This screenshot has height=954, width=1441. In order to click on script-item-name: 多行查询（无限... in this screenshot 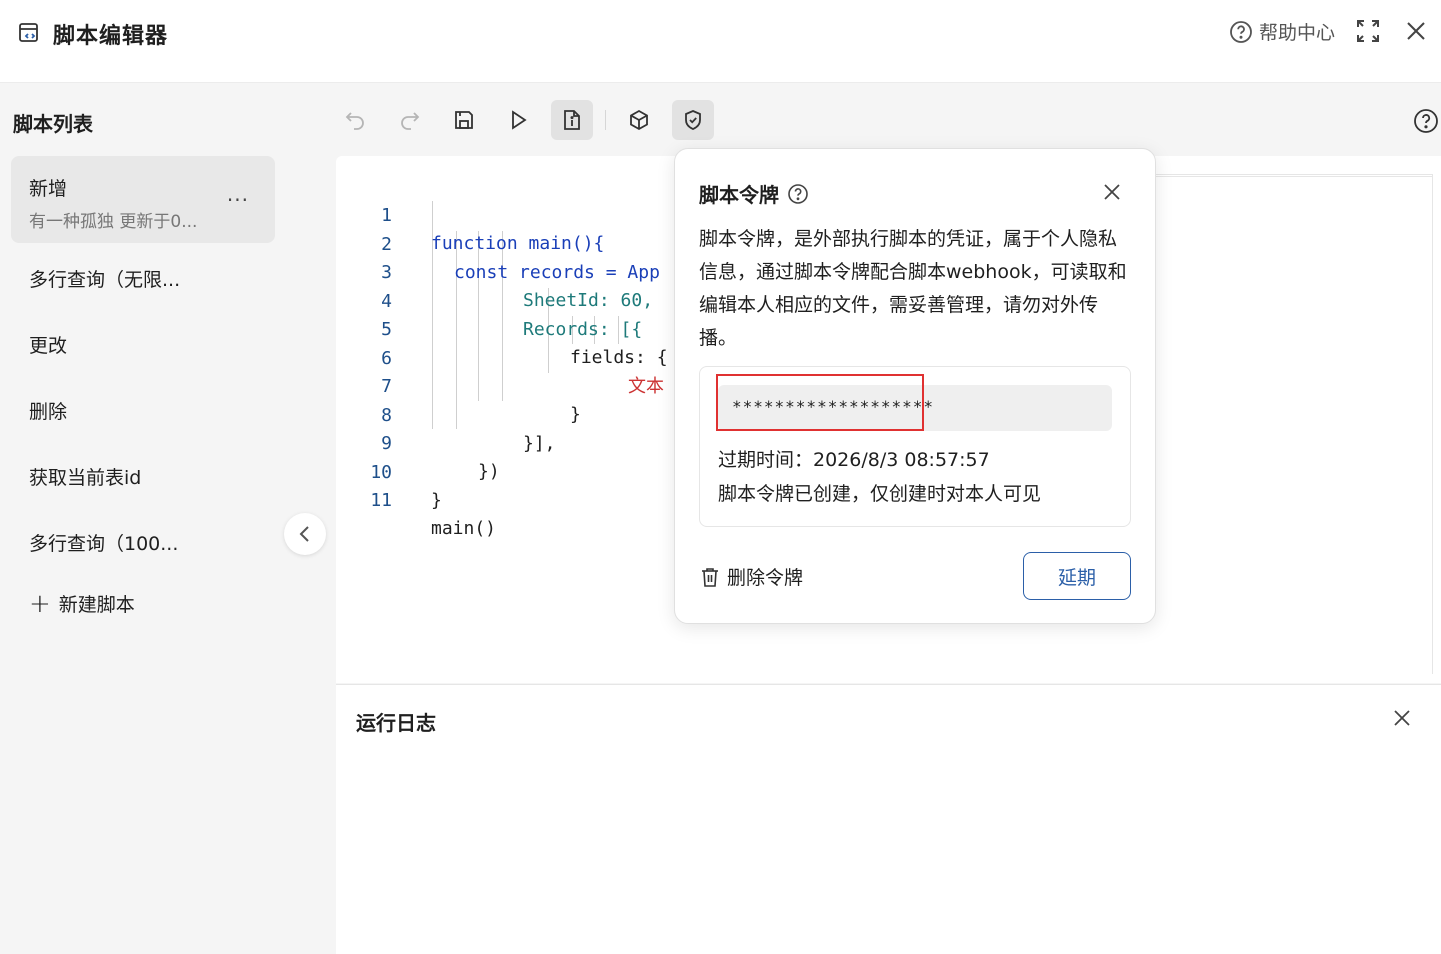, I will do `click(105, 280)`.